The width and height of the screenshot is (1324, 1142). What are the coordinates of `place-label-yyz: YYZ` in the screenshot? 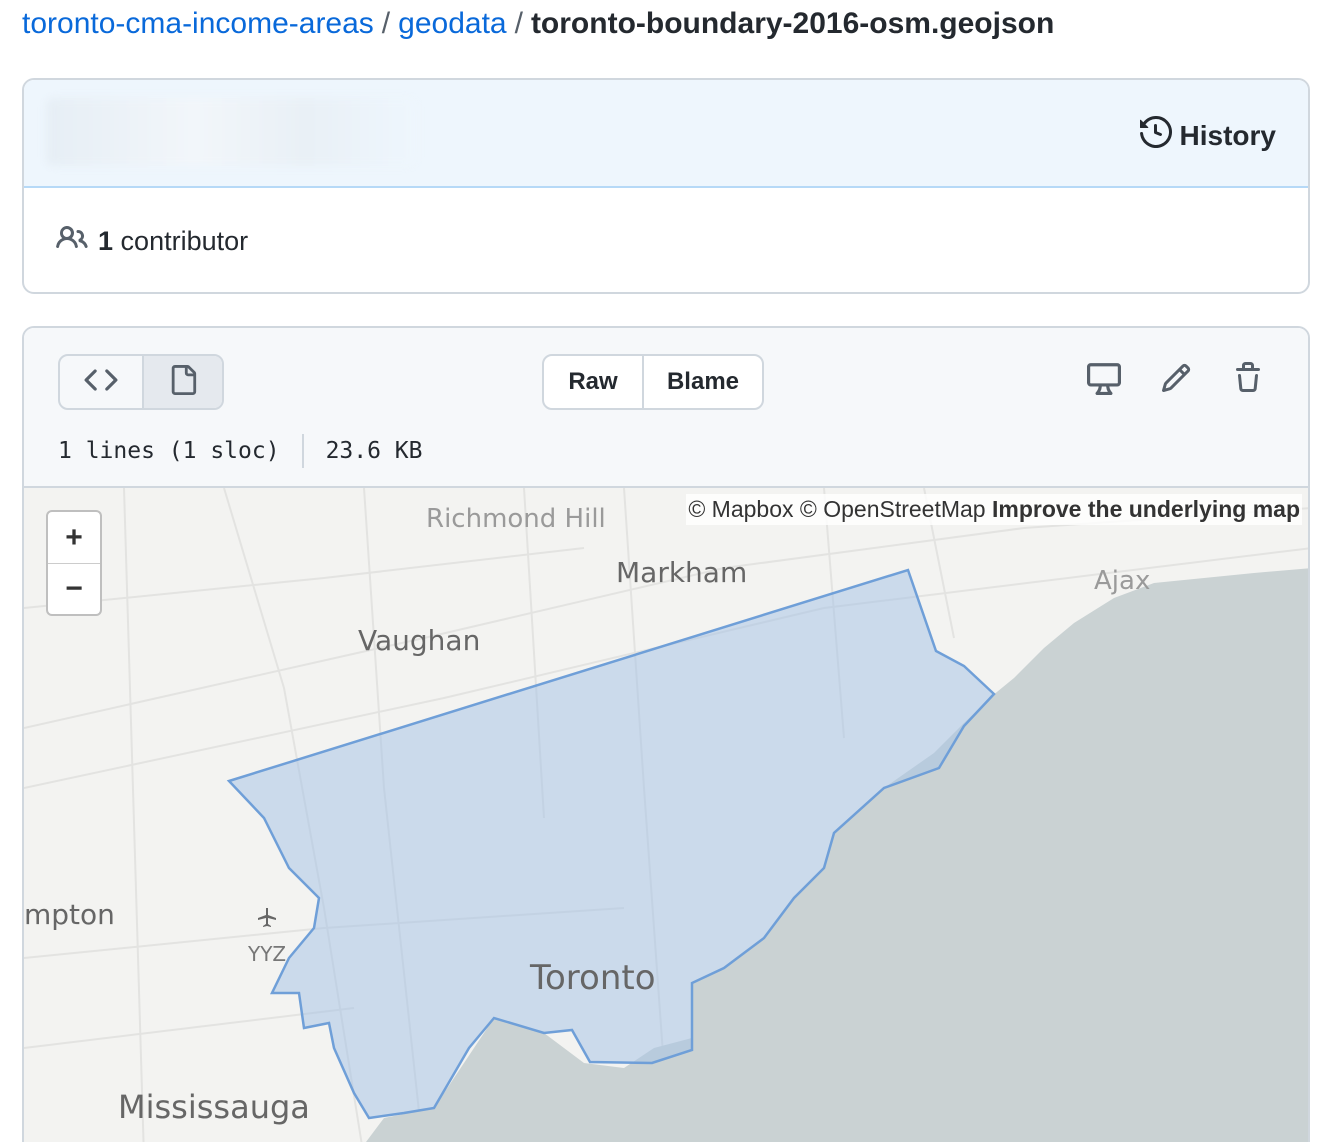 It's located at (267, 954).